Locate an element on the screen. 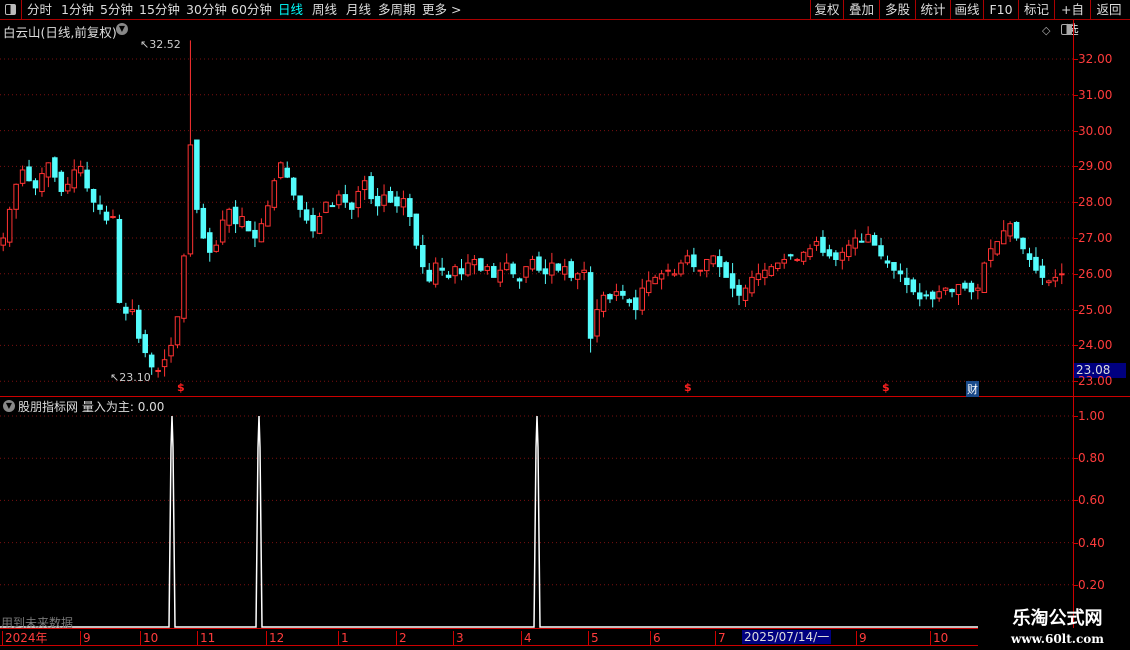  finance-badge: 财 is located at coordinates (972, 389).